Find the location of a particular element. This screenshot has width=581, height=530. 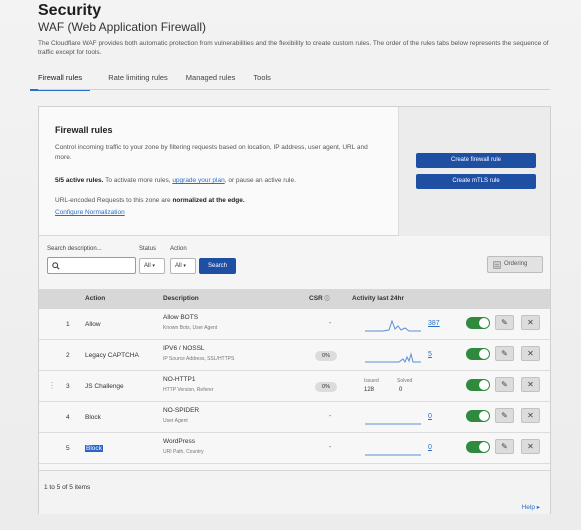

pagination-summary: 1 to 5 of 5 items is located at coordinates (67, 487).